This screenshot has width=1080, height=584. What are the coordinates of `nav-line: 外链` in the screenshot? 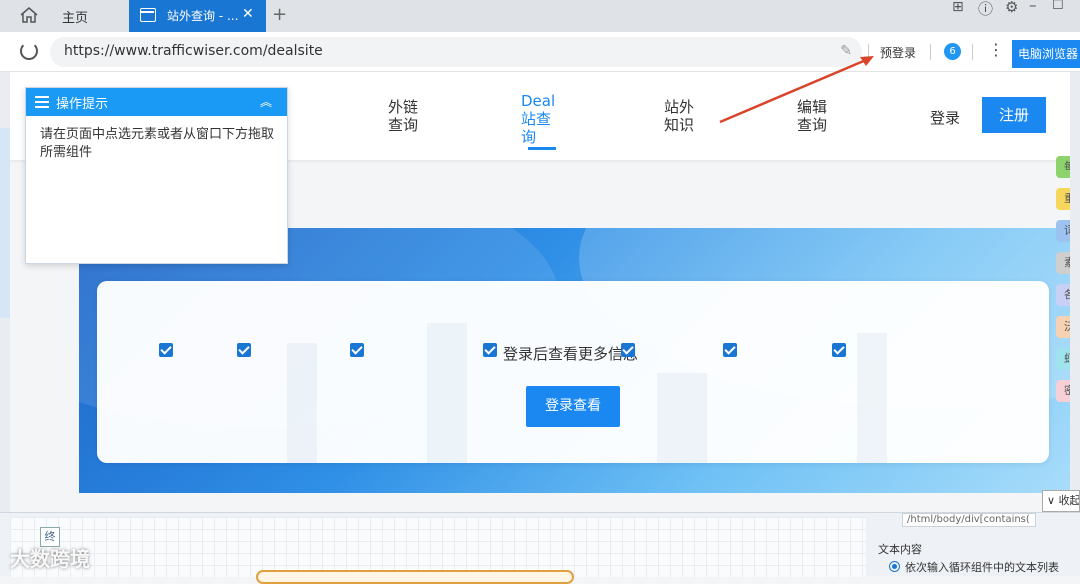 It's located at (403, 107).